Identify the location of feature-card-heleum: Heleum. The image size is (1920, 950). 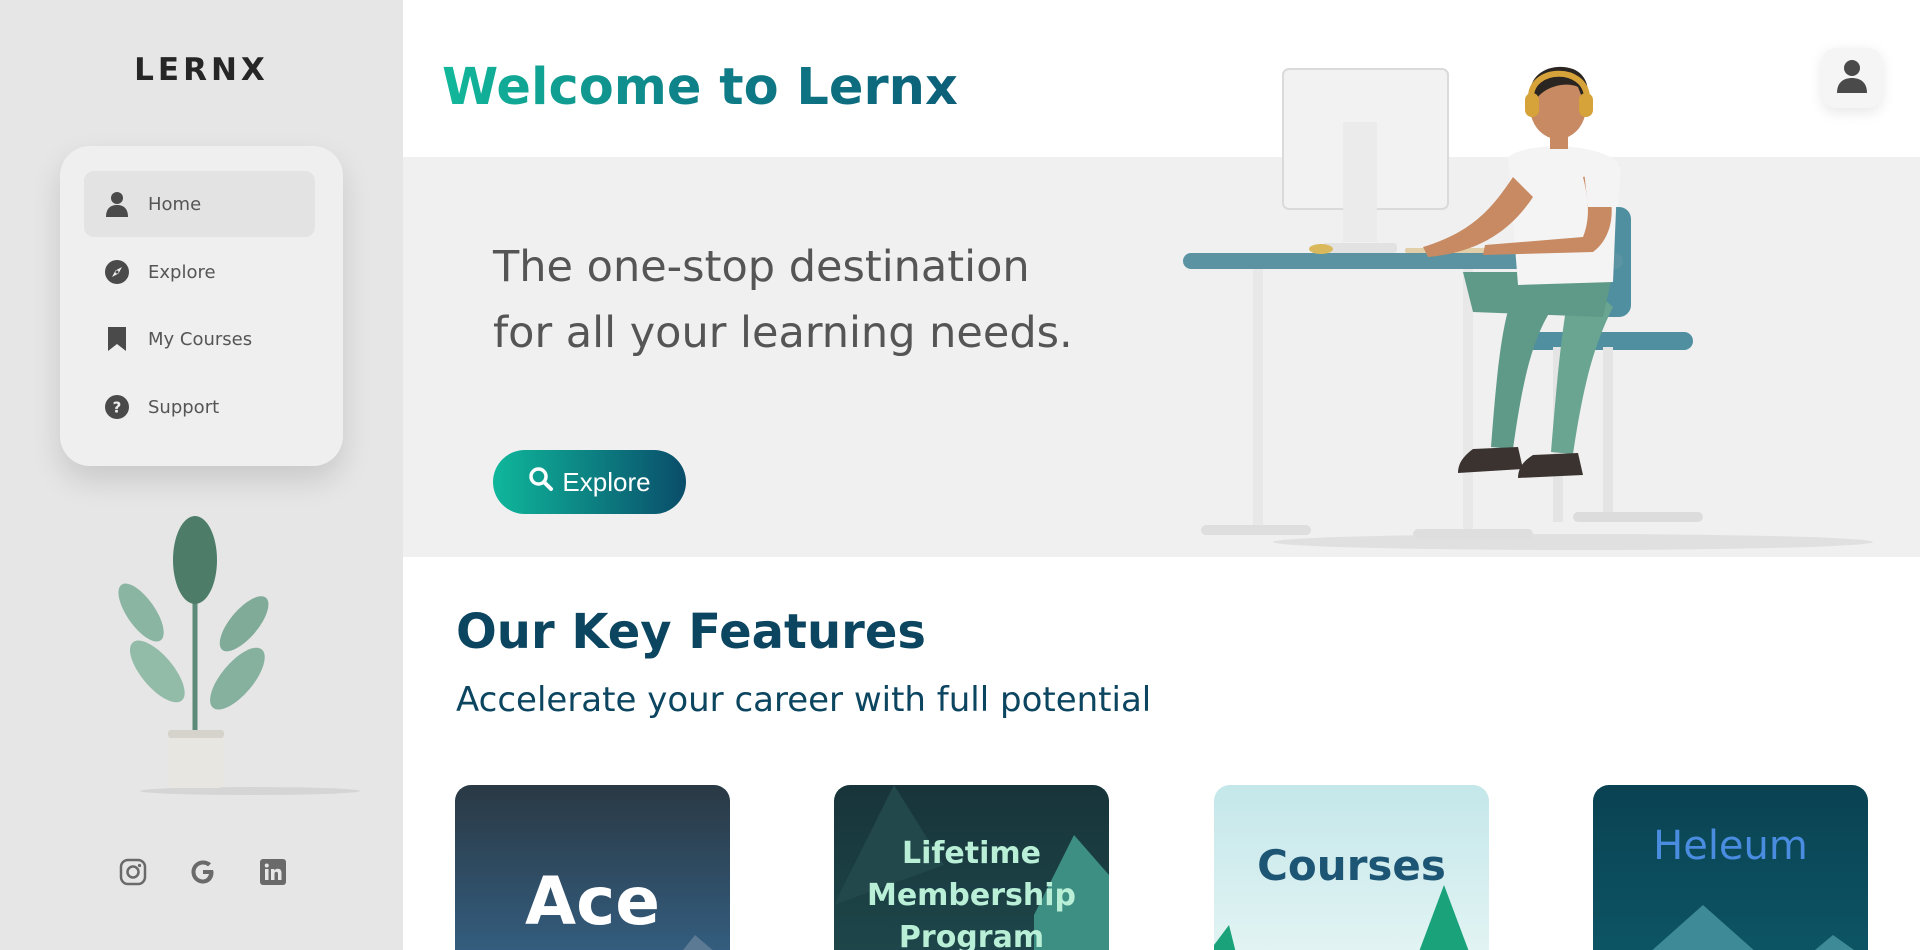
(1730, 867).